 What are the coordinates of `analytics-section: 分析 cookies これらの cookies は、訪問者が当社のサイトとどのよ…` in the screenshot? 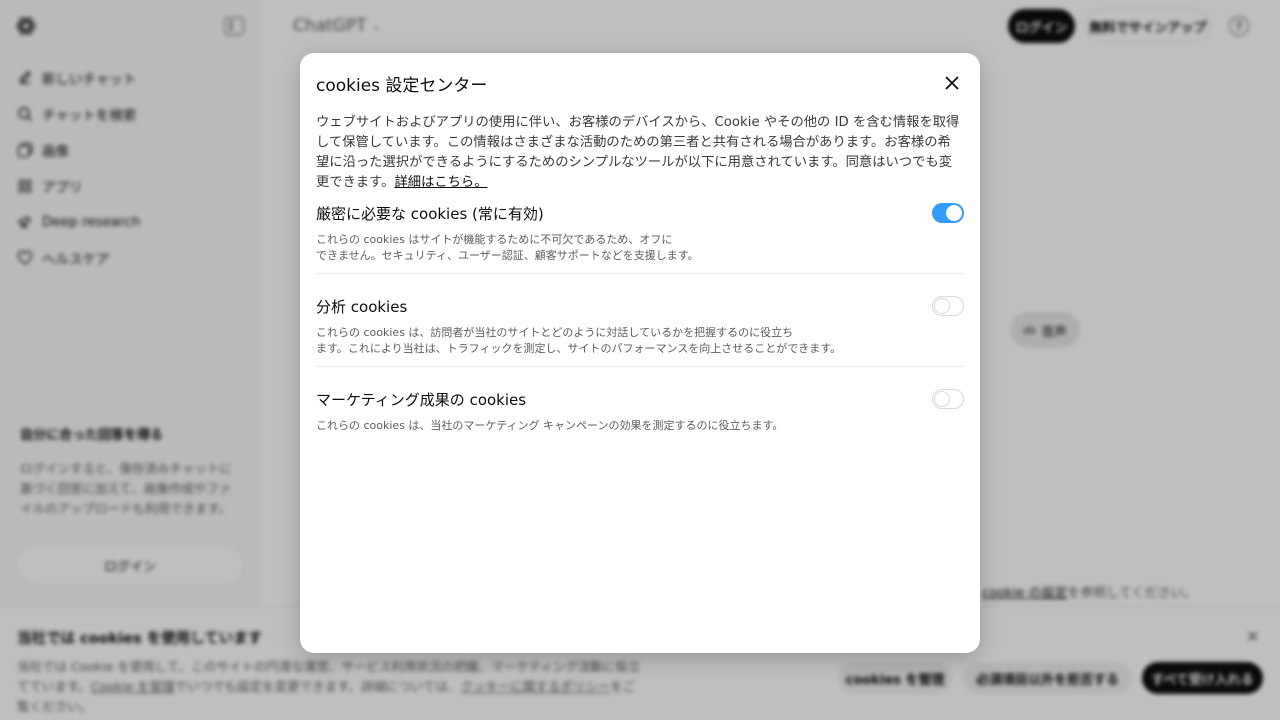 It's located at (640, 331).